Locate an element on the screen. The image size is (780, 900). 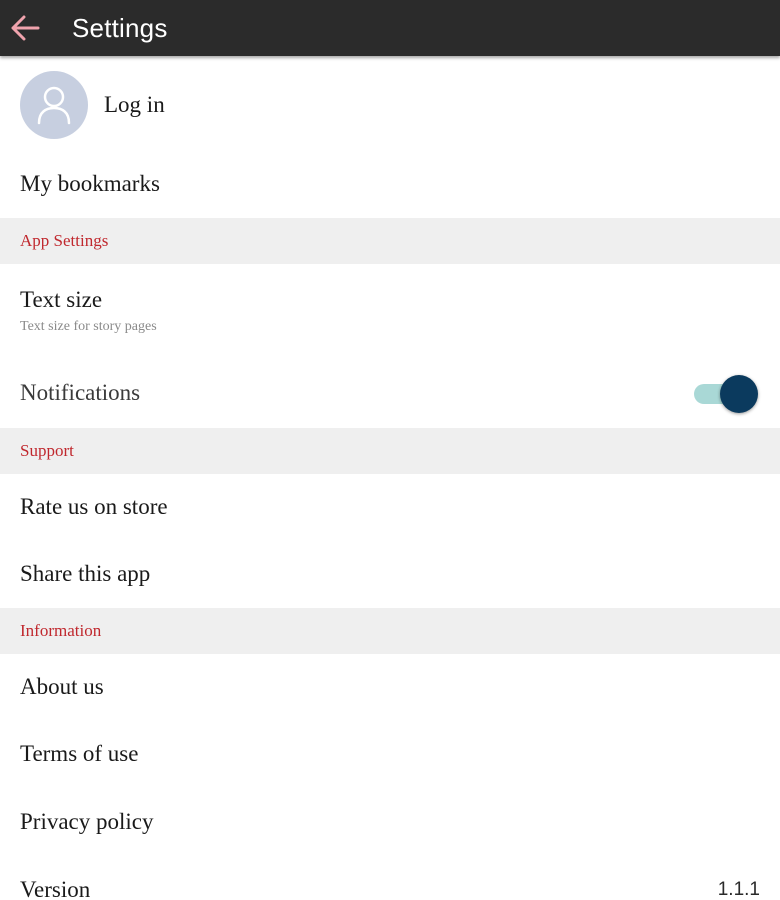
rate-us-label: Rate us on store is located at coordinates (94, 506).